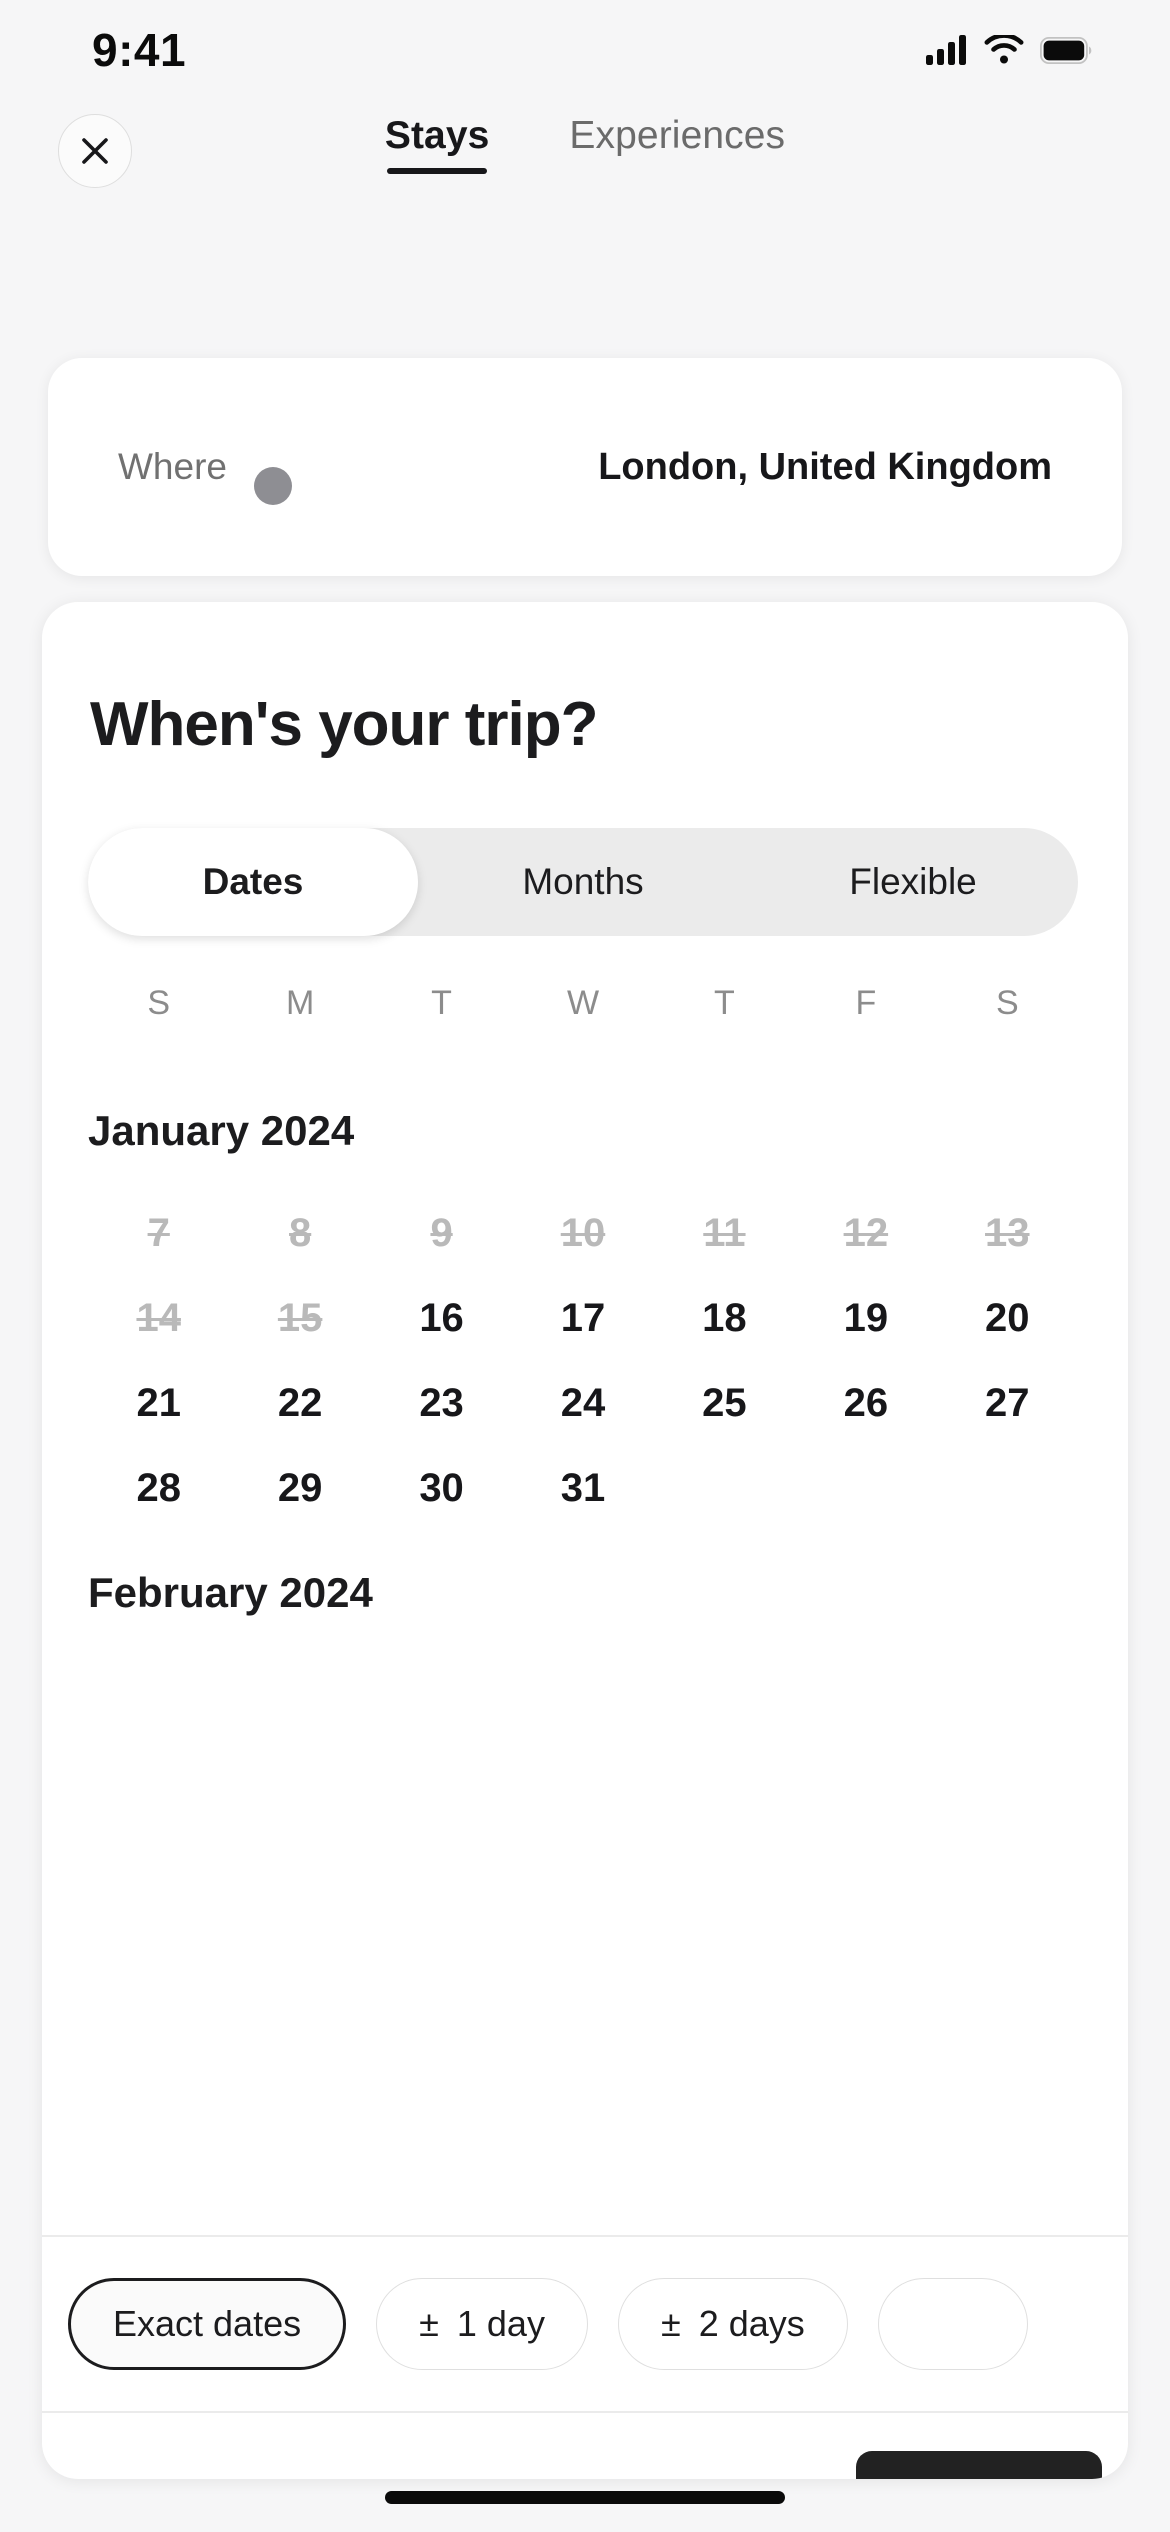  What do you see at coordinates (299, 1403) in the screenshot?
I see `calendar-day: 22` at bounding box center [299, 1403].